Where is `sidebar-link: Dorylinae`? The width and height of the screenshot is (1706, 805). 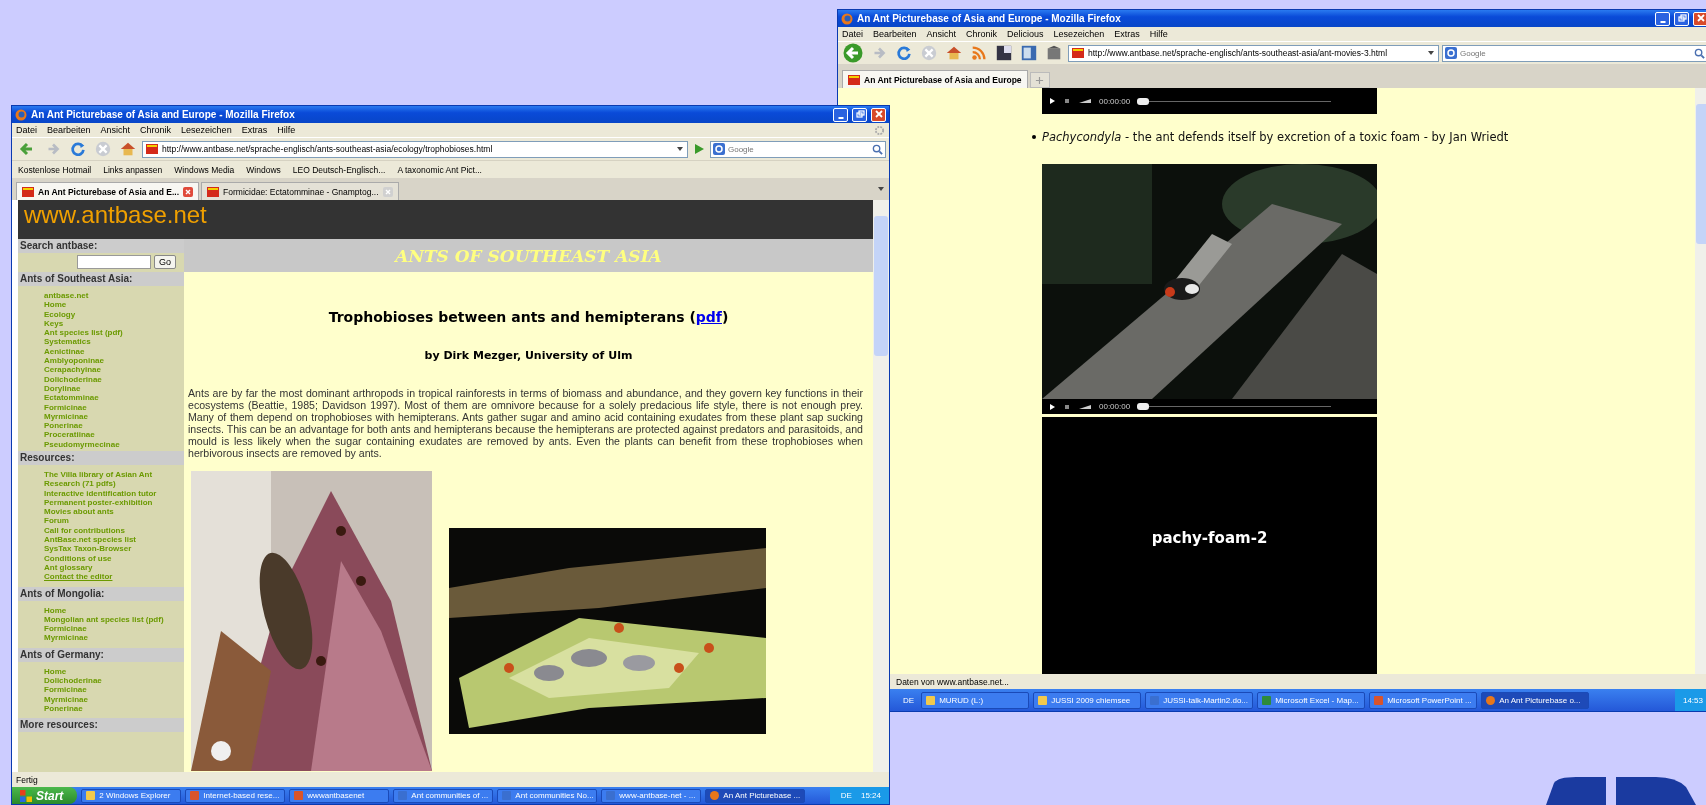
sidebar-link: Dorylinae is located at coordinates (113, 388).